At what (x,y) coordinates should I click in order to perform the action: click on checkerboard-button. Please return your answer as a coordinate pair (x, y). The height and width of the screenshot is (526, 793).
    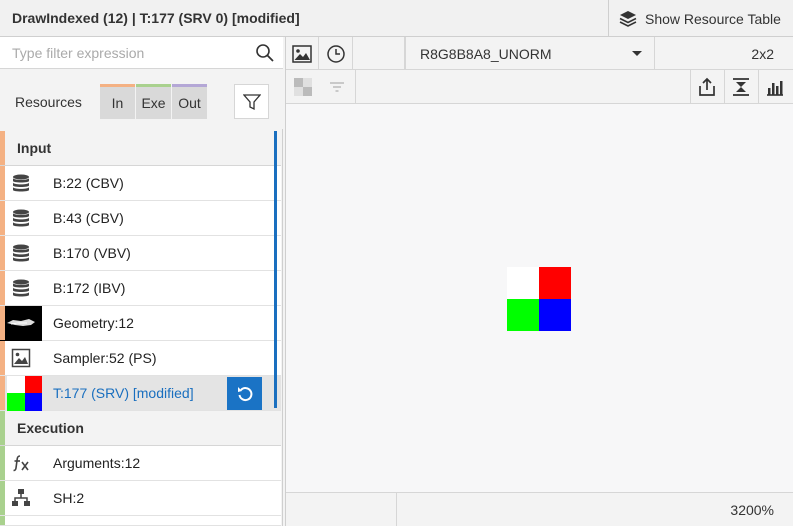
    Looking at the image, I should click on (302, 86).